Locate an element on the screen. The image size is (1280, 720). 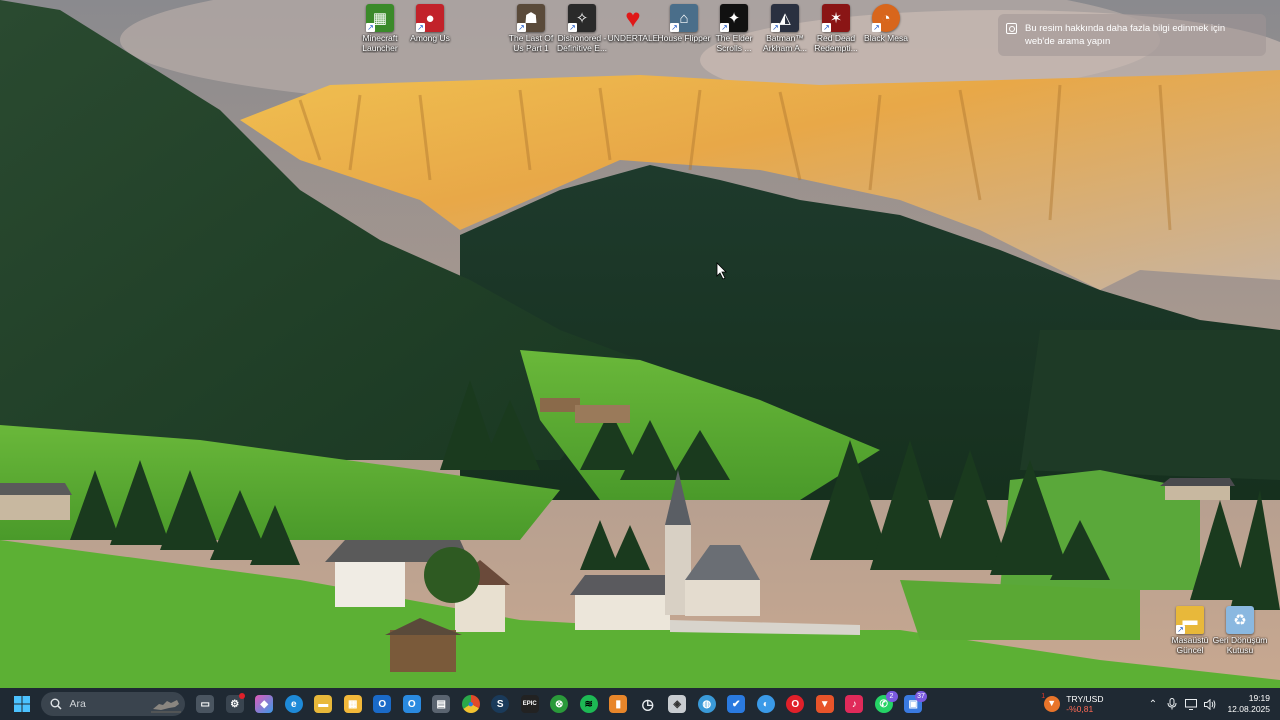
edge-icon: e is located at coordinates (293, 704).